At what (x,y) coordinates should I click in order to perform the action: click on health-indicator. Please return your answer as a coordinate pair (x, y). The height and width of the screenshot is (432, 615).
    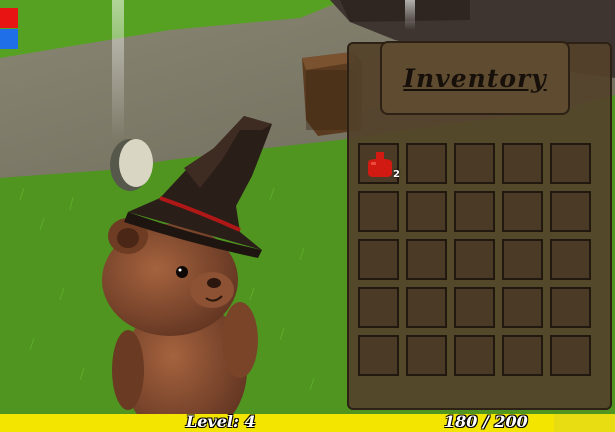
    Looking at the image, I should click on (9, 18).